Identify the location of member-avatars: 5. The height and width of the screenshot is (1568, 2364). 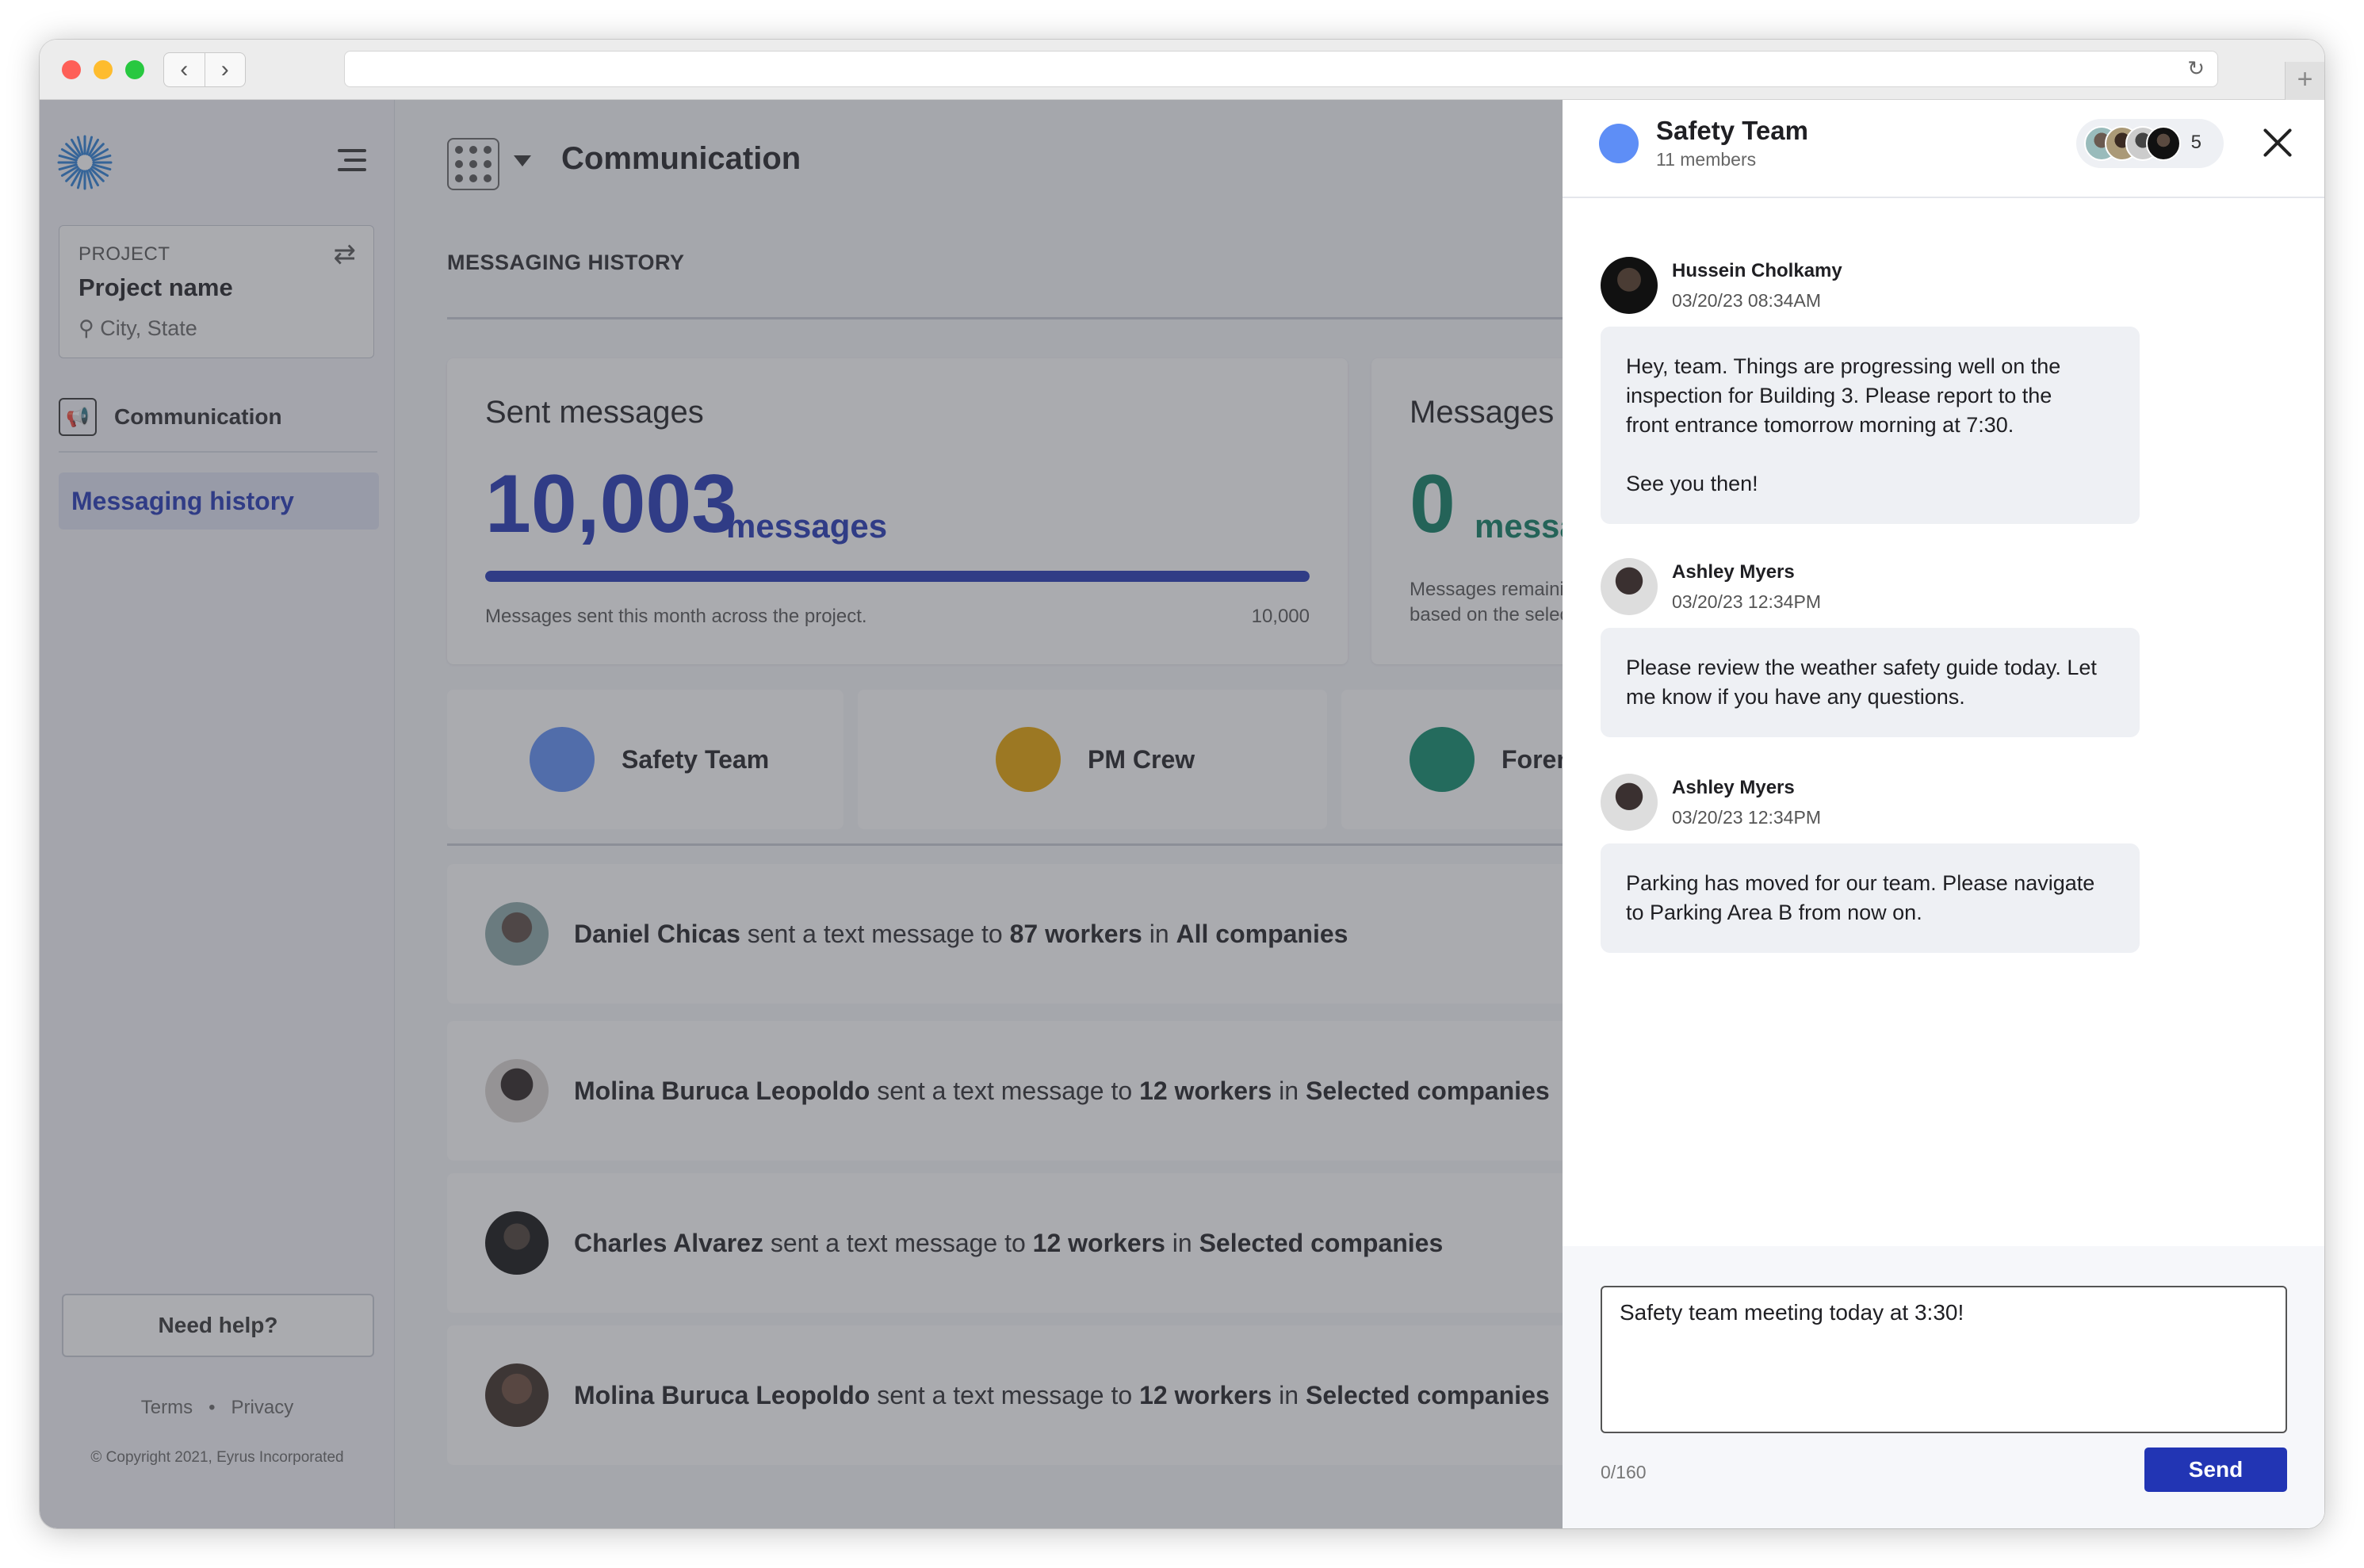
(2150, 143).